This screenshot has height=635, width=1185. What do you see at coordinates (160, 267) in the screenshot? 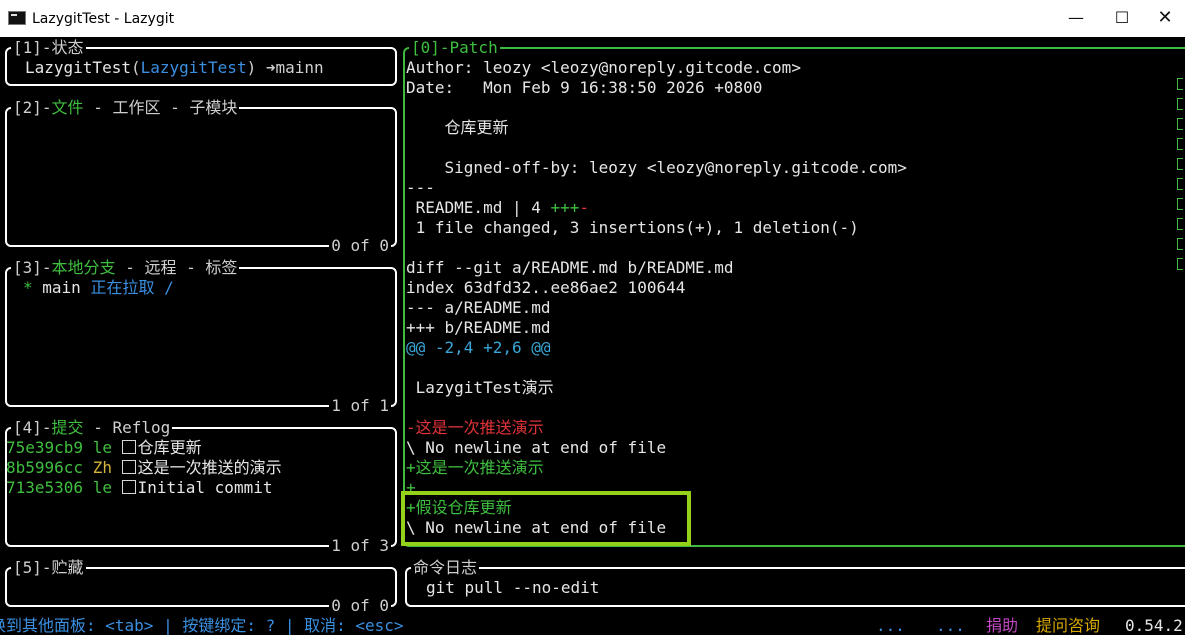
I see `tab-remotes: 远程` at bounding box center [160, 267].